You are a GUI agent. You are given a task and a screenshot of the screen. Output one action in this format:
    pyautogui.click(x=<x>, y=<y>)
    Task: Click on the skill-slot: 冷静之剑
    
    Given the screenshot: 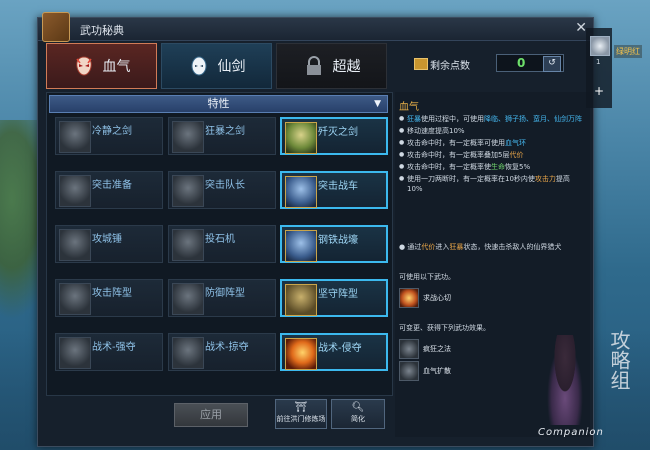 What is the action you would take?
    pyautogui.click(x=109, y=136)
    